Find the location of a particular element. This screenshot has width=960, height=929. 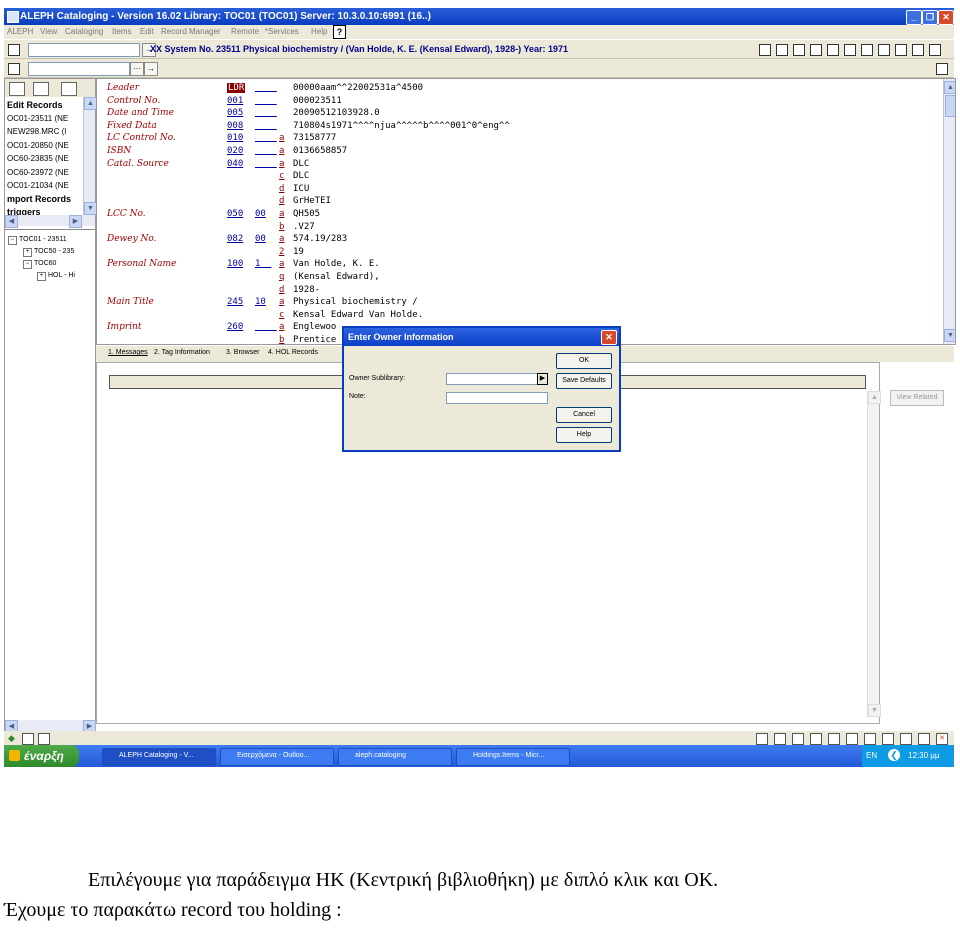

scroll-down-icon: ▼ is located at coordinates (874, 710).